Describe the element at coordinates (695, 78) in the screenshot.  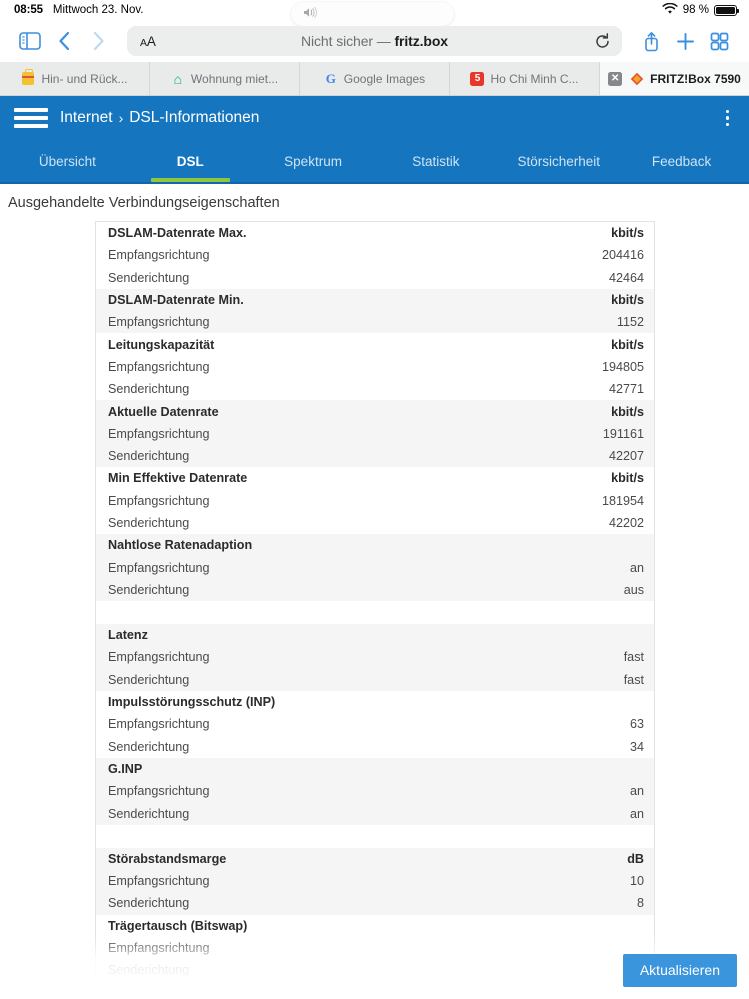
I see `browser-tab-label: FRITZ!Box 7590` at that location.